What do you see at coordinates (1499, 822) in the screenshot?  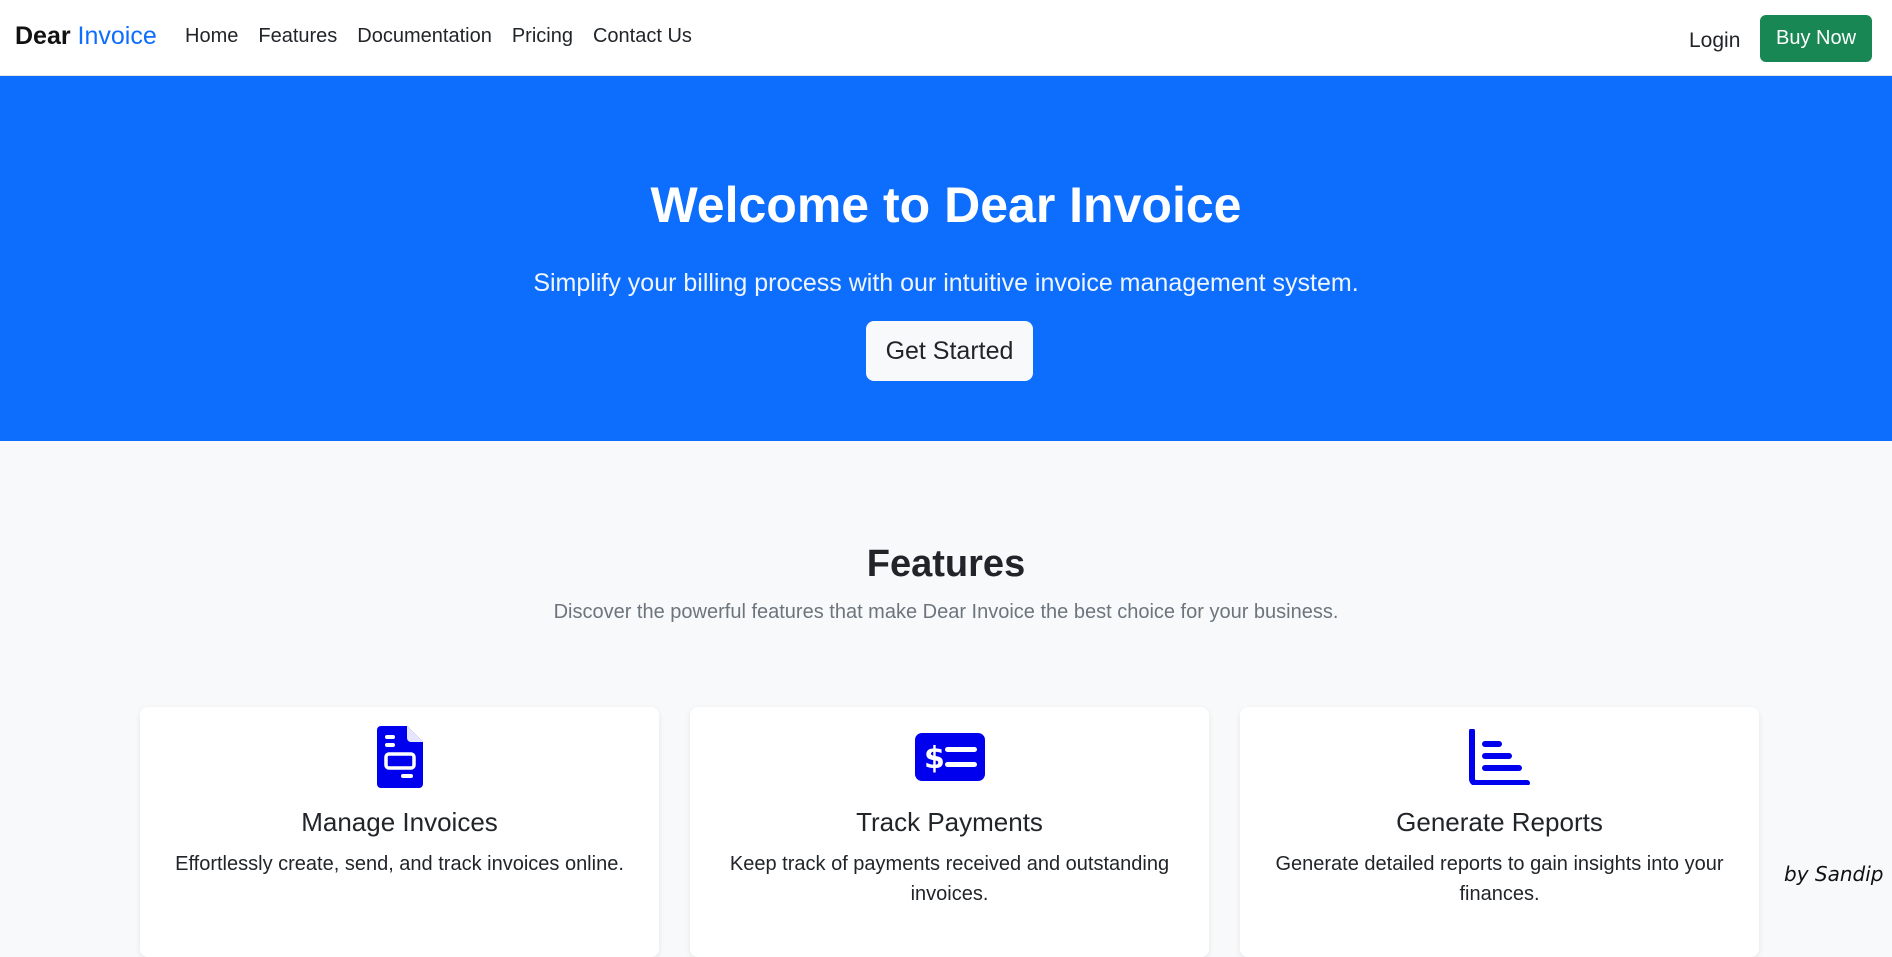 I see `feature-card-title: Generate Reports` at bounding box center [1499, 822].